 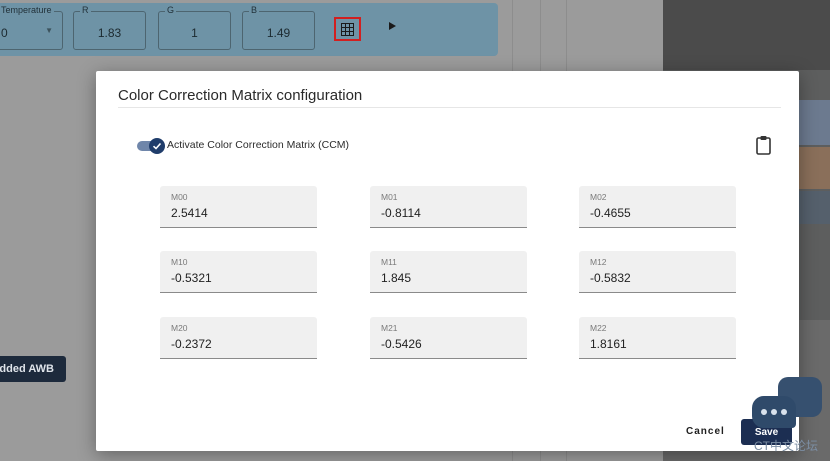 What do you see at coordinates (448, 207) in the screenshot?
I see `matrix-field-m01: M01 -0.8114` at bounding box center [448, 207].